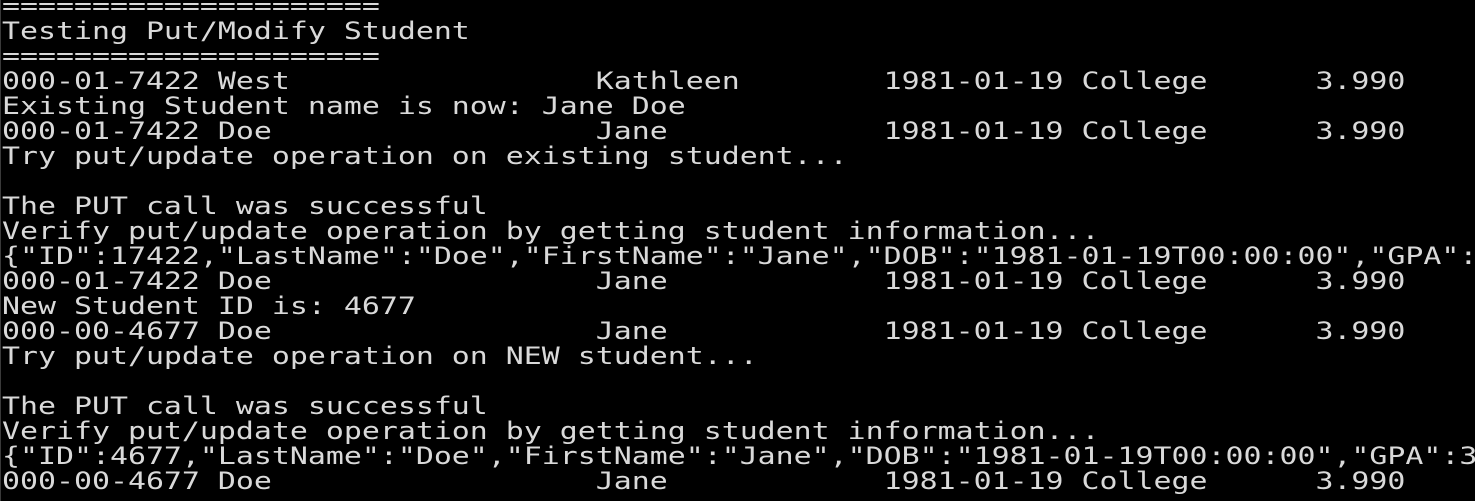 This screenshot has height=501, width=1475. I want to click on status-message-line: Existing Student name is now: Jane Doe, so click(344, 105).